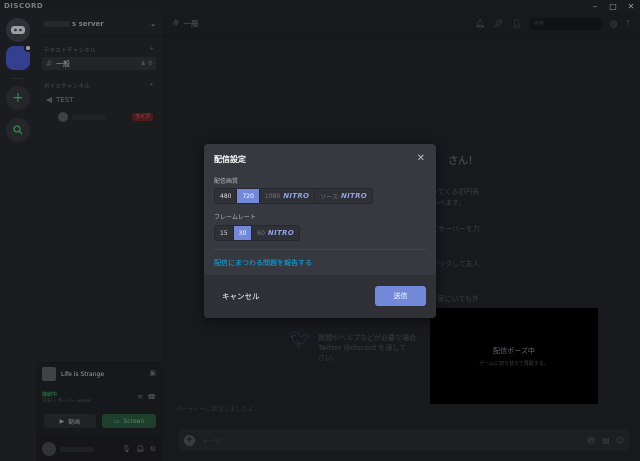  Describe the element at coordinates (514, 356) in the screenshot. I see `stream-preview: 配信ポーズ中 ゲームに切り替えて再開する。` at that location.